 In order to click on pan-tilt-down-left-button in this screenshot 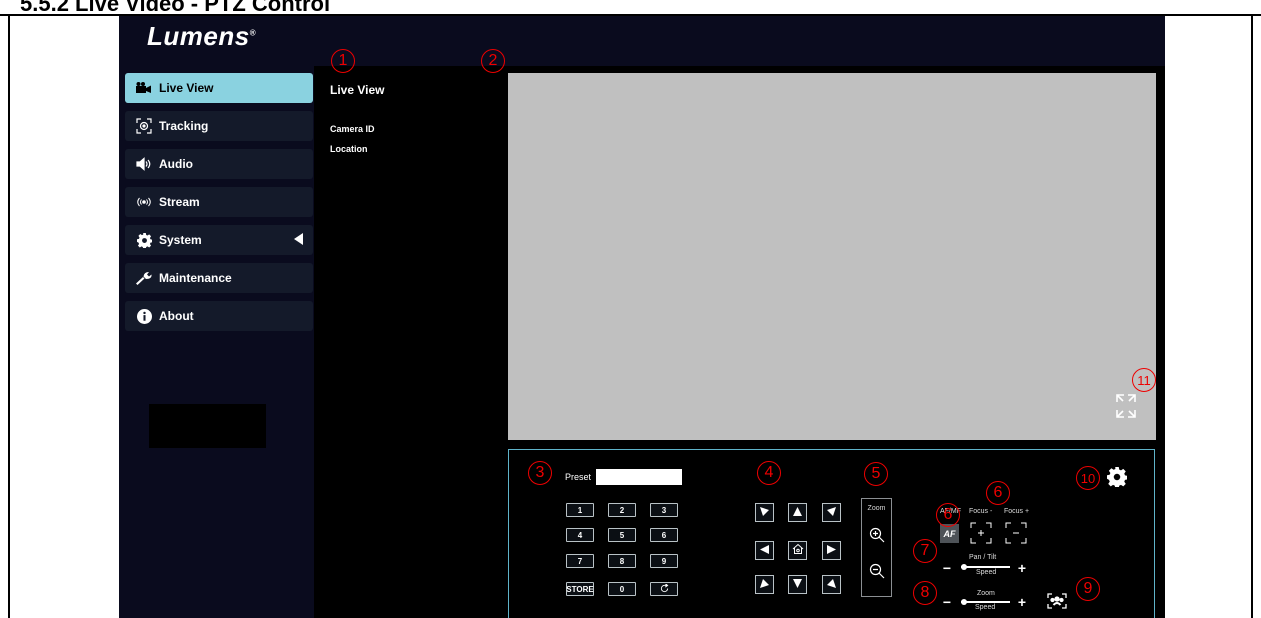, I will do `click(764, 584)`.